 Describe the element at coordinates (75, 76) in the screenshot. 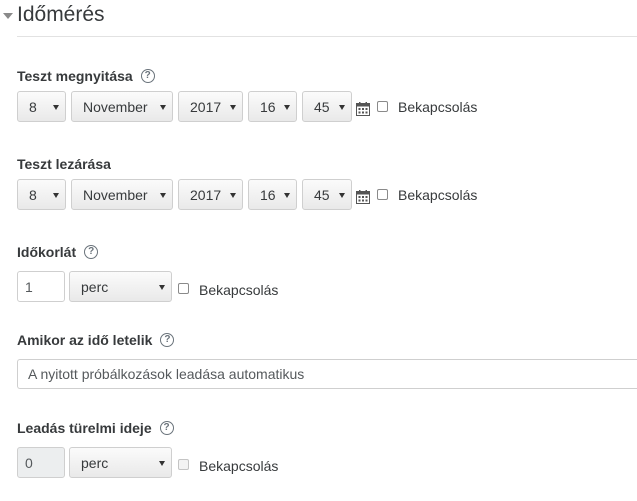

I see `open-quiz-label: Teszt megnyitása` at that location.